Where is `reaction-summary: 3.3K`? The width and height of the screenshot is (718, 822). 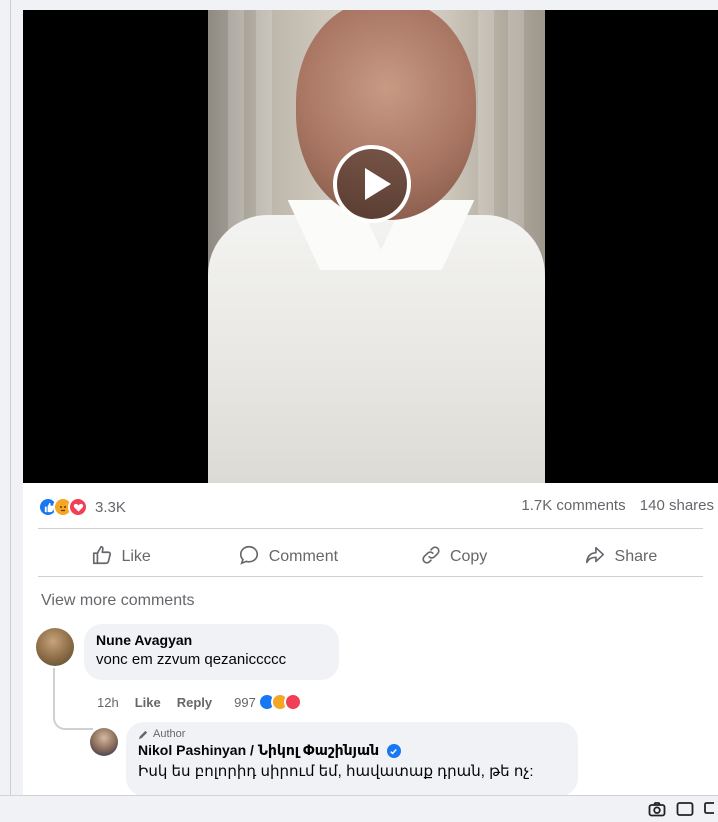
reaction-summary: 3.3K is located at coordinates (82, 507).